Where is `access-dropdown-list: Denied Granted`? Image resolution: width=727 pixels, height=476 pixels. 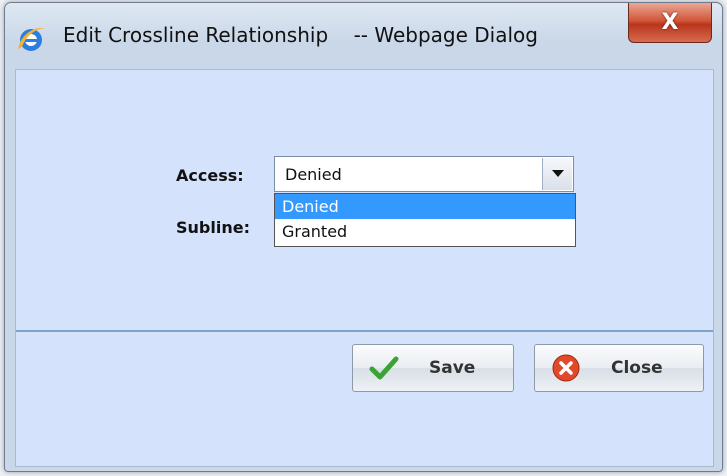
access-dropdown-list: Denied Granted is located at coordinates (425, 220).